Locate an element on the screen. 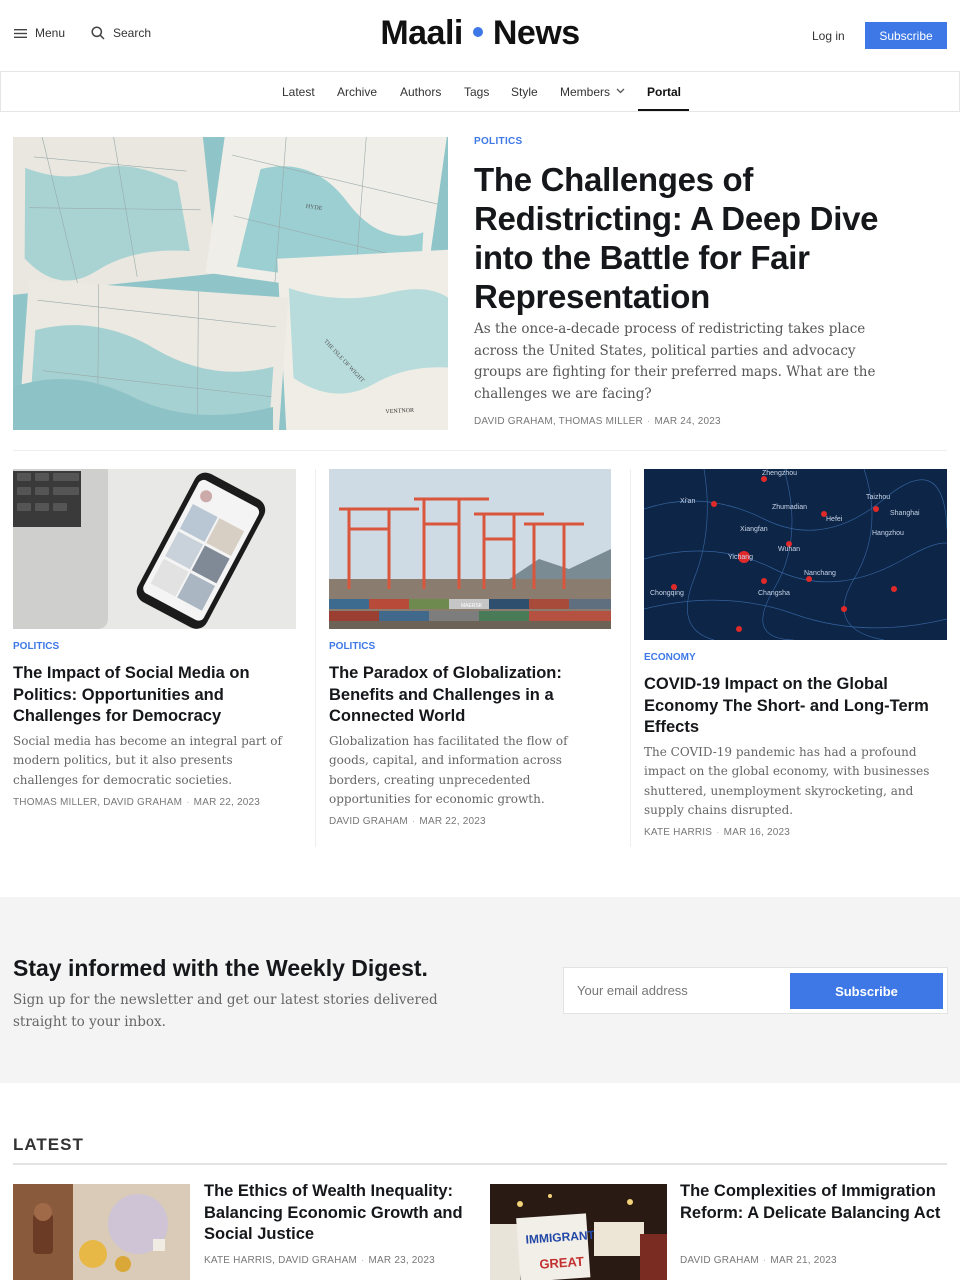 The height and width of the screenshot is (1280, 960). featured-meta: DAVID GRAHAM, THOMAS MILLER · MAR 24, 2023 is located at coordinates (597, 421).